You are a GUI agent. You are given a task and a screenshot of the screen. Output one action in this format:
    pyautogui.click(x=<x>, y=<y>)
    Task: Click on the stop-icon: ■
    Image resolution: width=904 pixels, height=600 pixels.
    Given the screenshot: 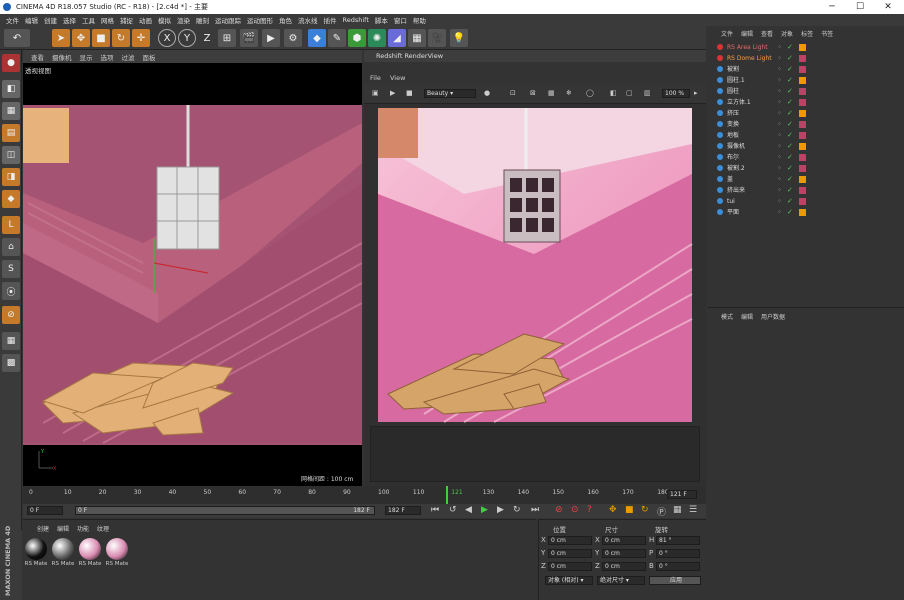 What is the action you would take?
    pyautogui.click(x=409, y=93)
    